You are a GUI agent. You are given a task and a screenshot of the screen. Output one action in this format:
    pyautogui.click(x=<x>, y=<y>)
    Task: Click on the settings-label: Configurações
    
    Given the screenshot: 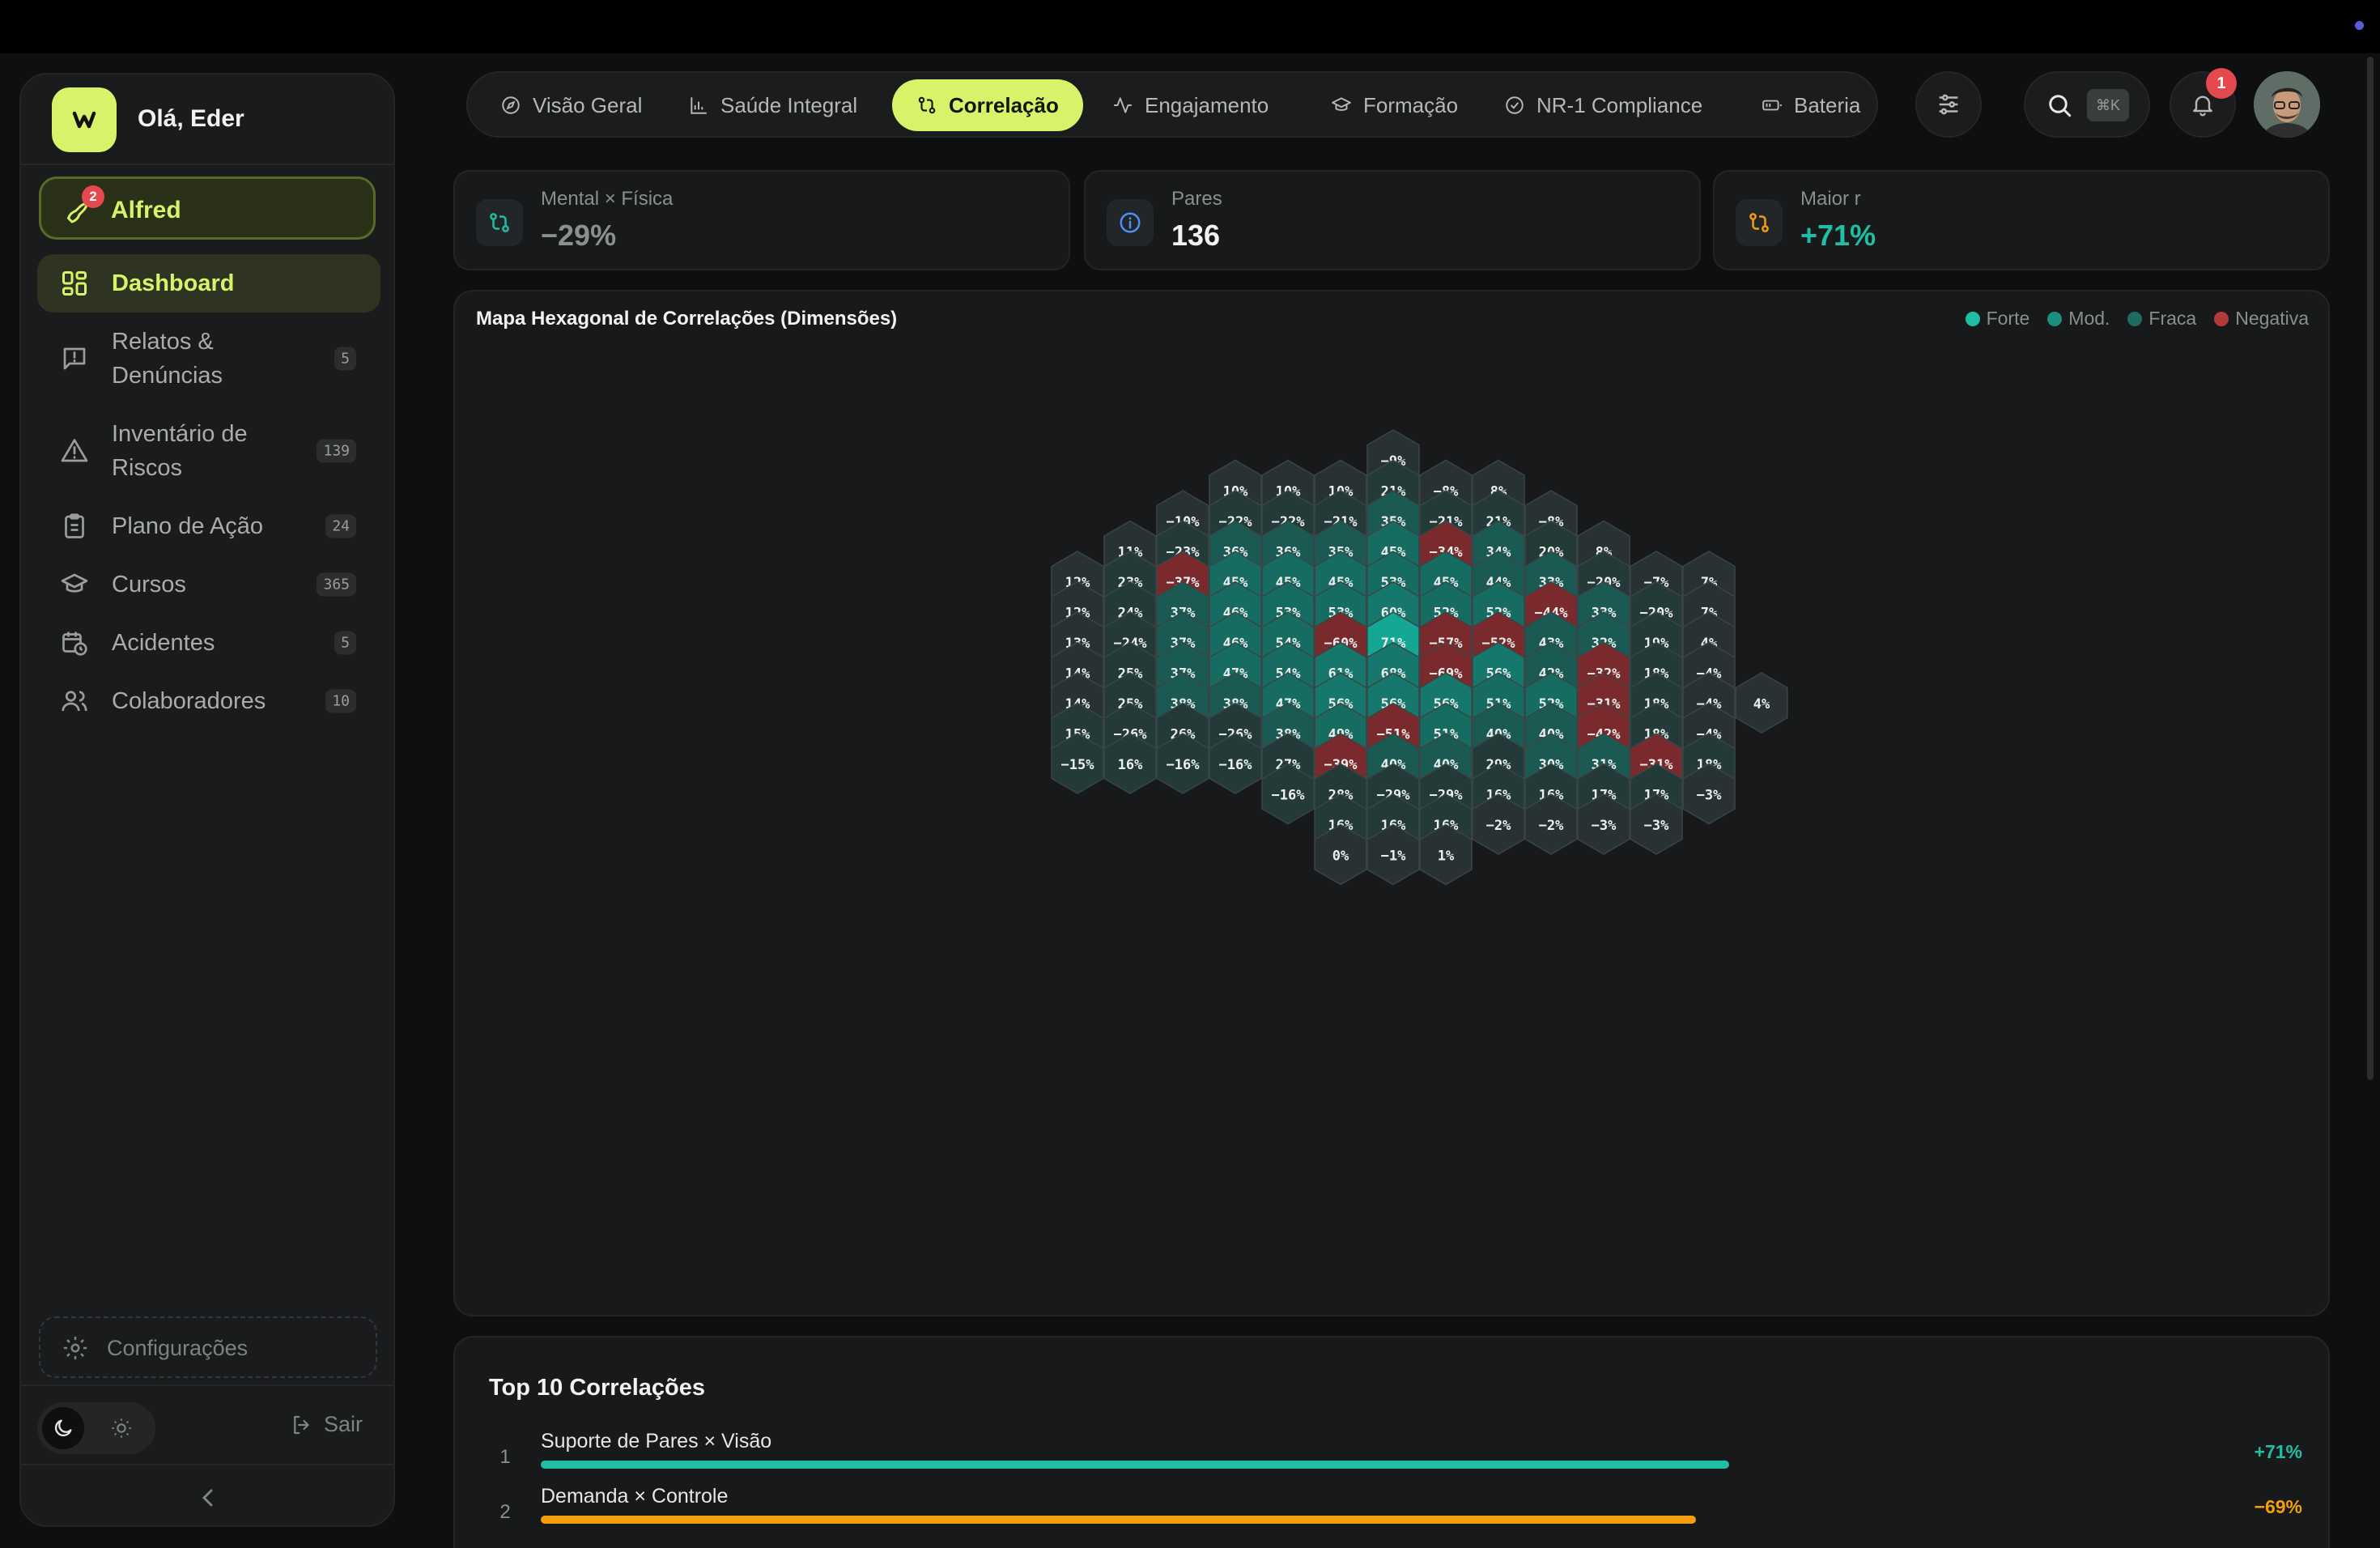 What is the action you would take?
    pyautogui.click(x=178, y=1348)
    